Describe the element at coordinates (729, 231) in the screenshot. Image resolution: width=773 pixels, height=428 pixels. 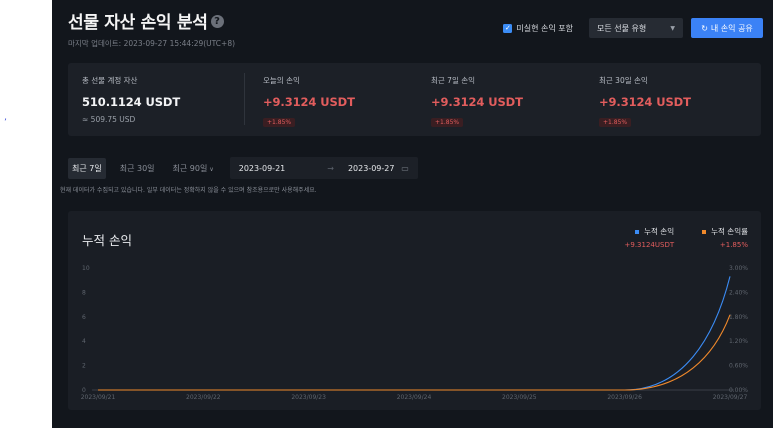
I see `legend-rate-label: 누적 손익률` at that location.